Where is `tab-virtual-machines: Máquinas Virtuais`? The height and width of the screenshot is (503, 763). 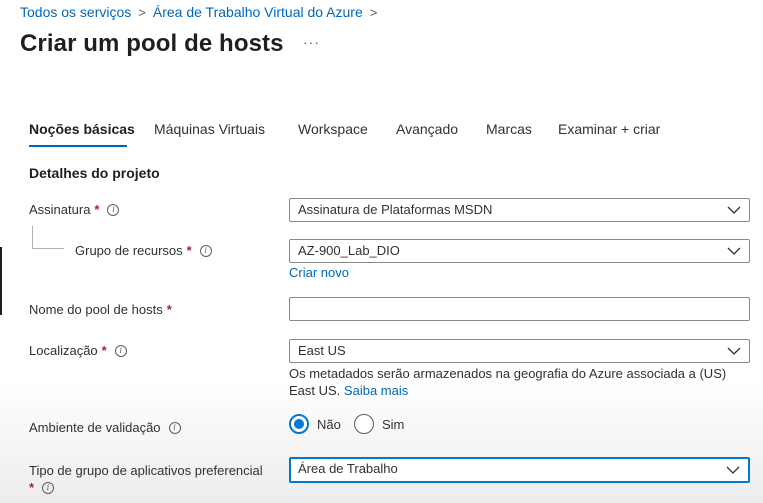 tab-virtual-machines: Máquinas Virtuais is located at coordinates (209, 129).